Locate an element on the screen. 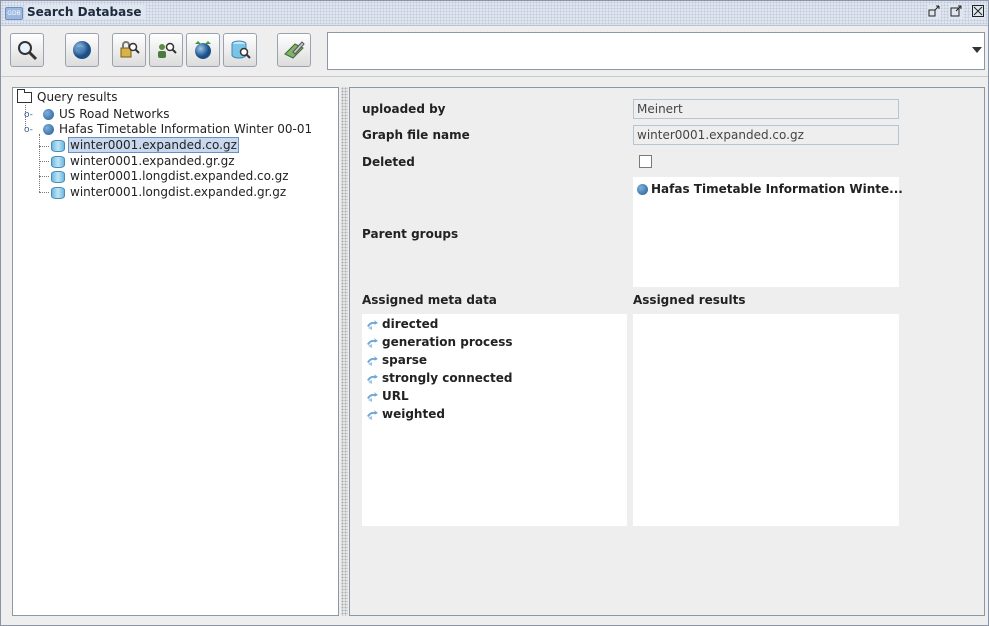 The width and height of the screenshot is (989, 626). uploaded-by-field: Meinert is located at coordinates (766, 109).